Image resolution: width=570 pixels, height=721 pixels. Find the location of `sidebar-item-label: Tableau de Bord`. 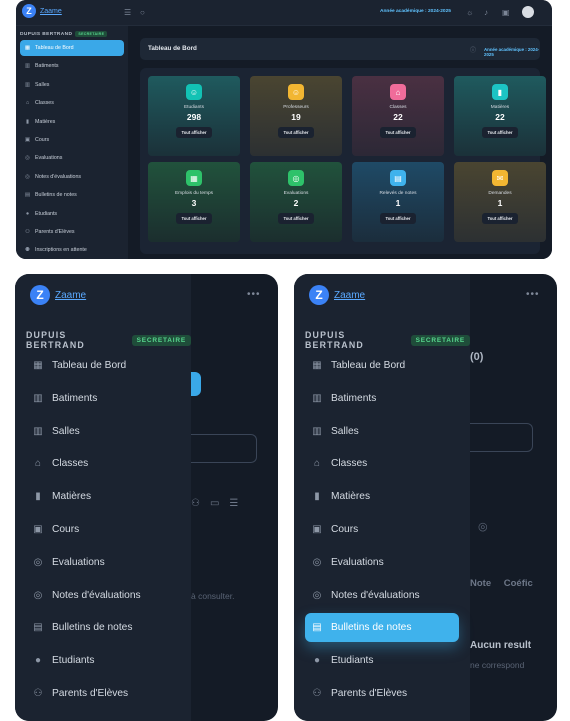

sidebar-item-label: Tableau de Bord is located at coordinates (89, 365).